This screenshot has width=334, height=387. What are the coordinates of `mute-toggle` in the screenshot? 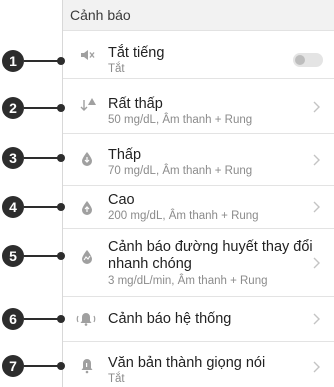 It's located at (308, 60).